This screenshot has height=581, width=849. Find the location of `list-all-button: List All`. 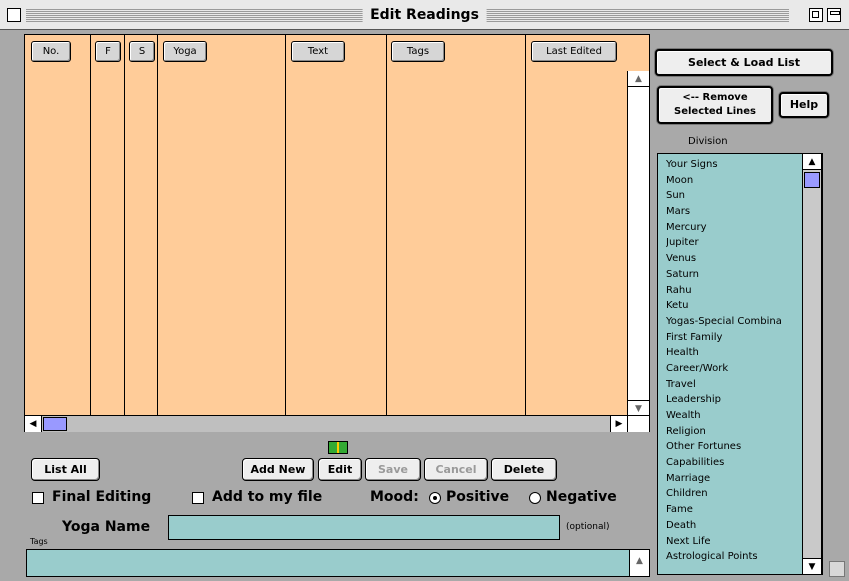

list-all-button: List All is located at coordinates (65, 469).